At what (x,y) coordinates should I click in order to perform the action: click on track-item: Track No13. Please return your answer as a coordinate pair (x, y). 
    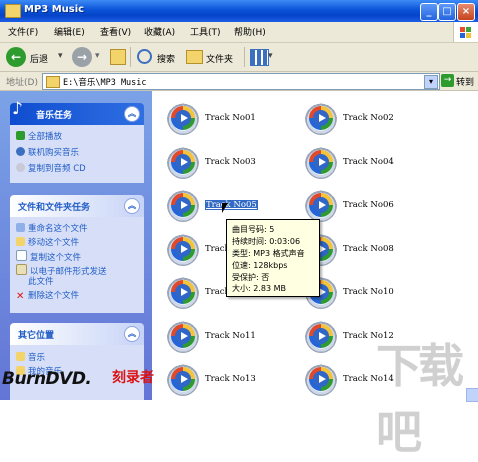
    Looking at the image, I should click on (242, 379).